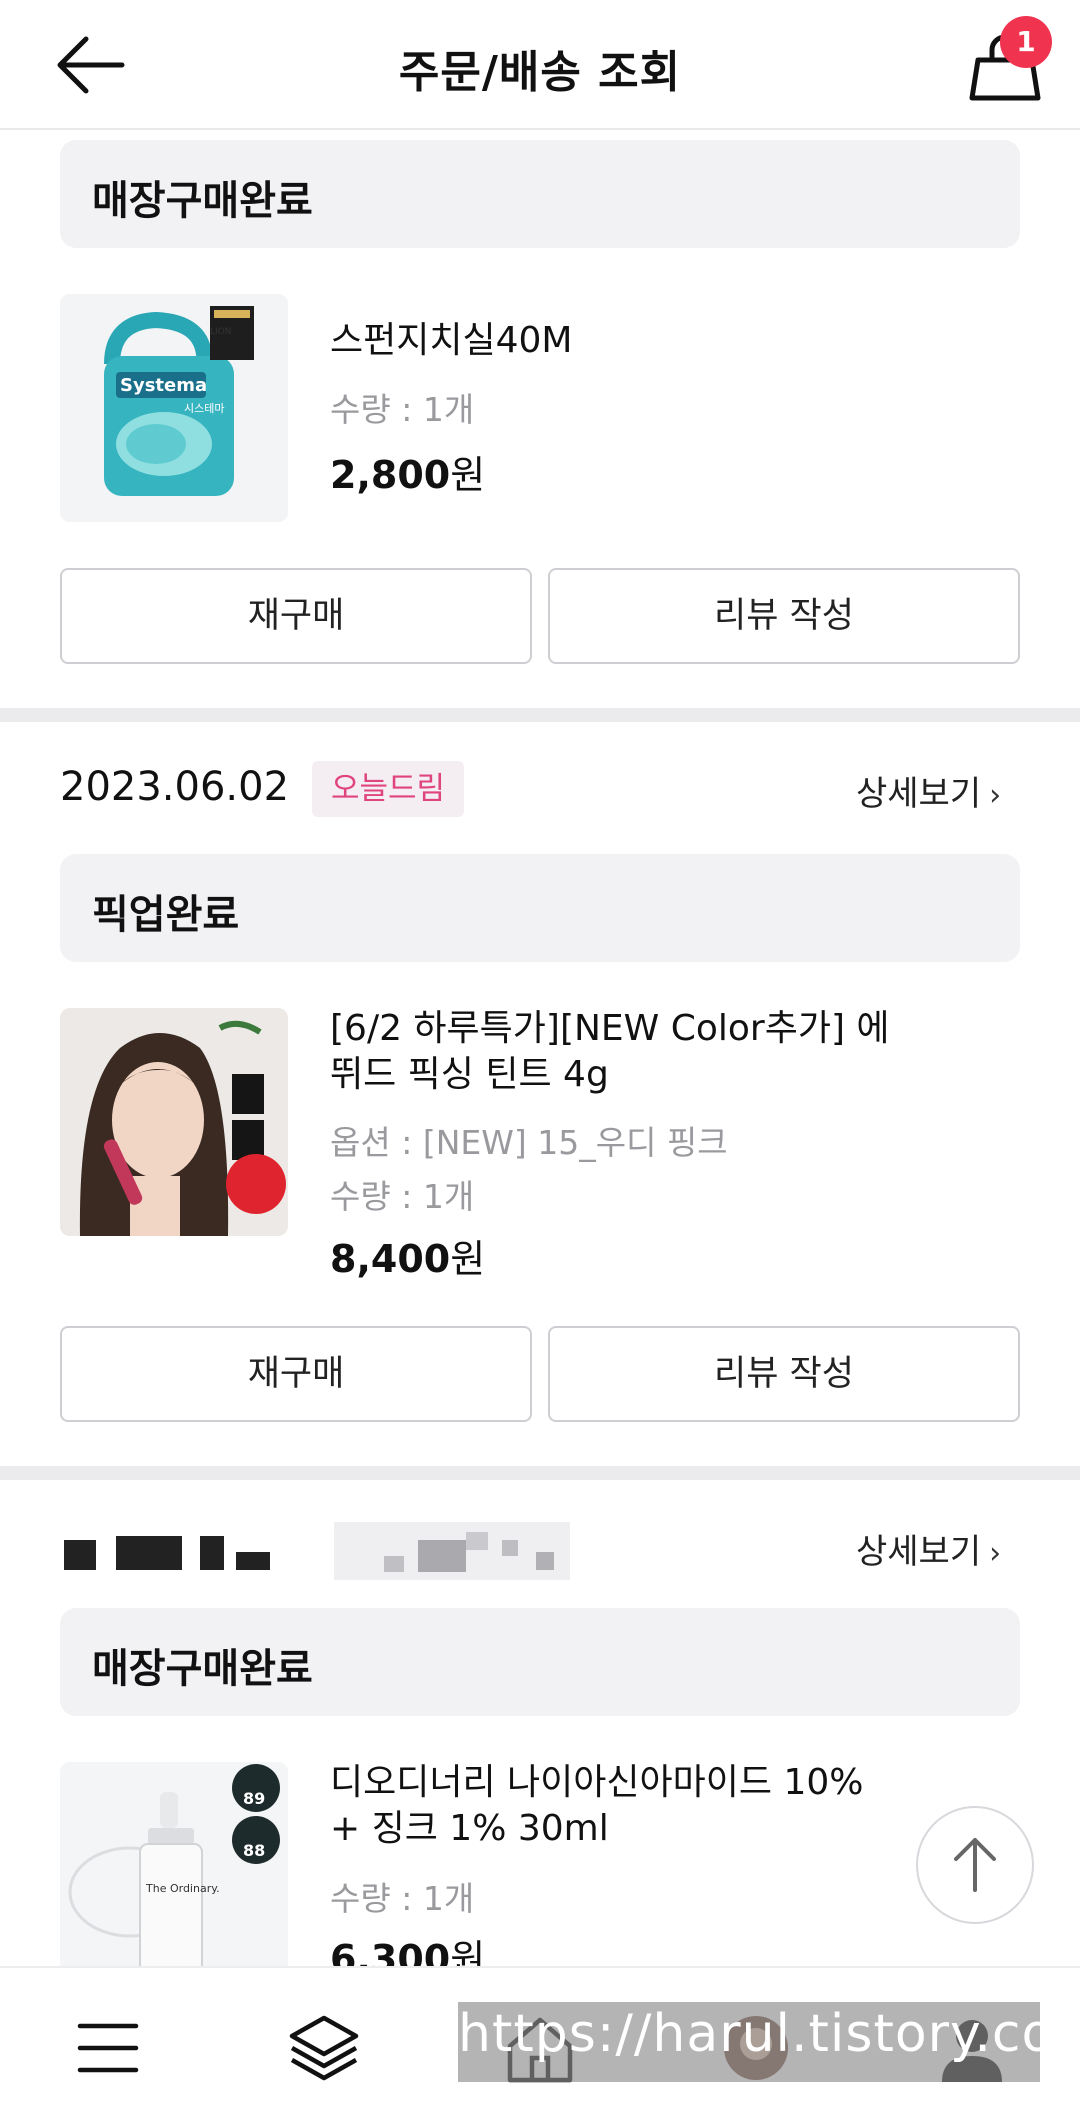 The width and height of the screenshot is (1080, 2122). What do you see at coordinates (182, 1888) in the screenshot?
I see `svg-text: The Ordinary.` at bounding box center [182, 1888].